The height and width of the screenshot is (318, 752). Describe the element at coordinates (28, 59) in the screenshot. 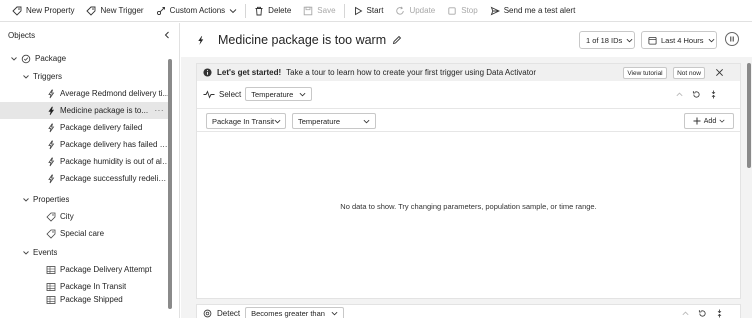

I see `object-icon` at that location.